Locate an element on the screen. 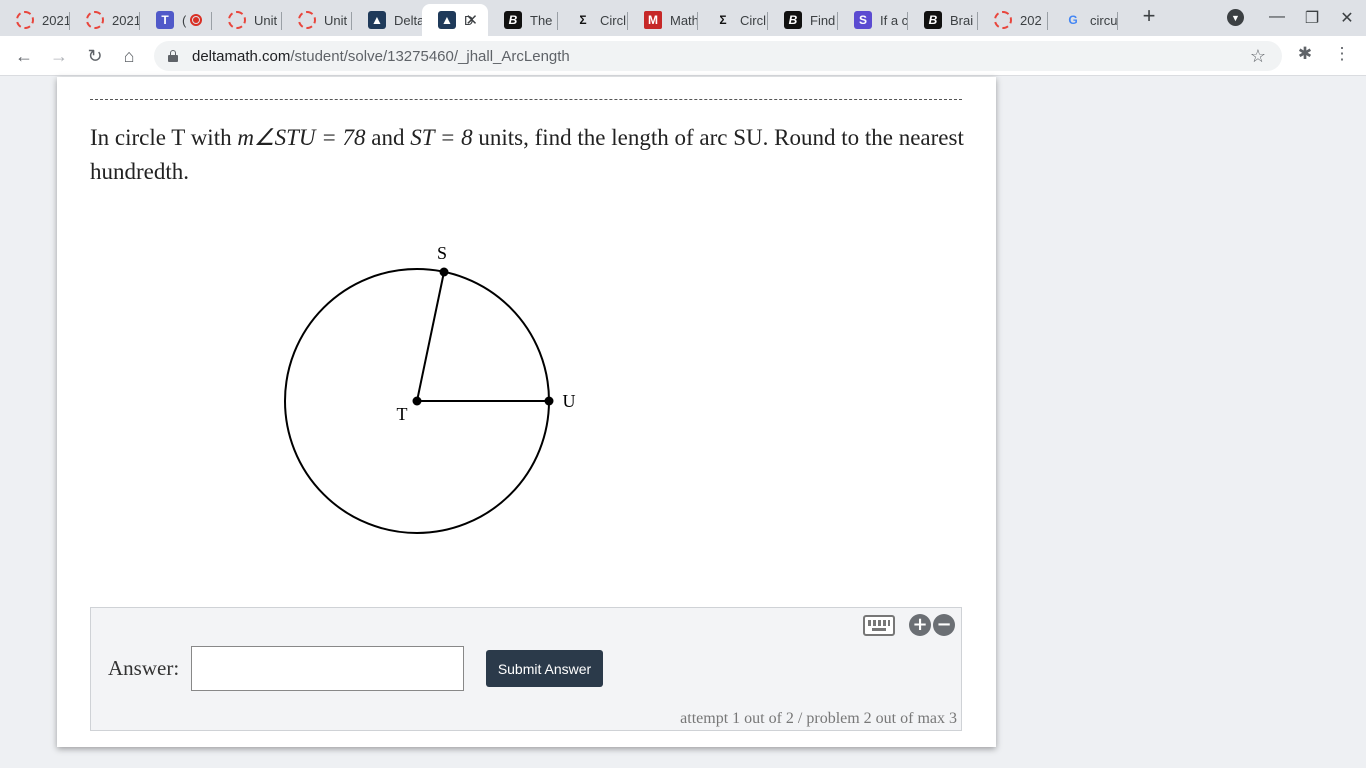 The image size is (1366, 768). radius-ts is located at coordinates (430, 336).